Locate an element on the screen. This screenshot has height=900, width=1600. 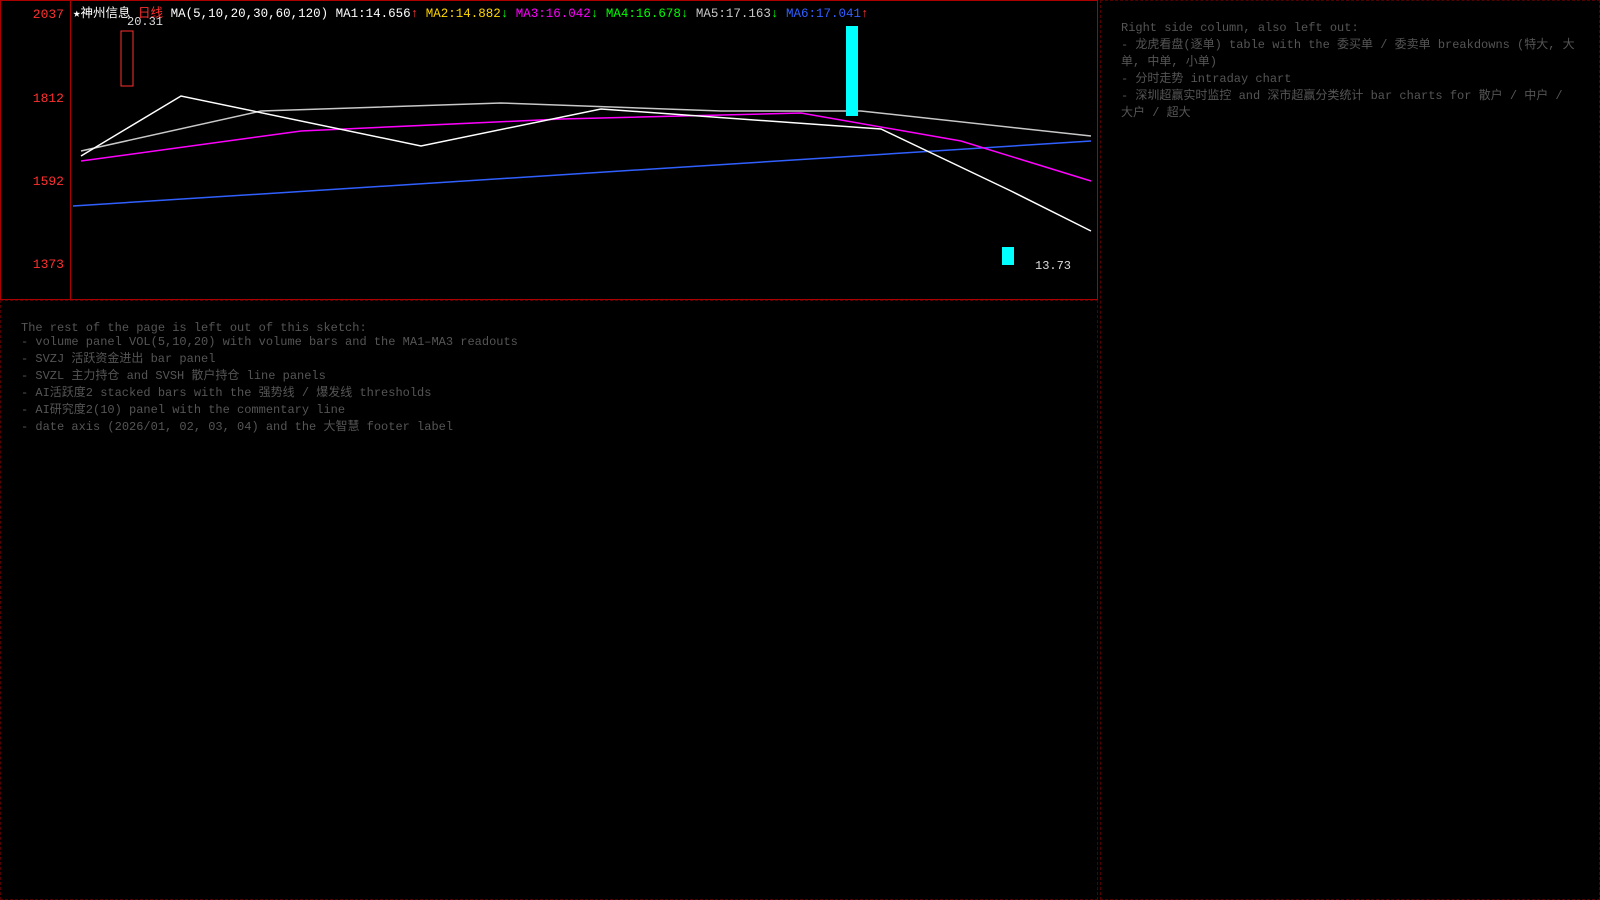
ma2: MA2:14.882↓ is located at coordinates (467, 14).